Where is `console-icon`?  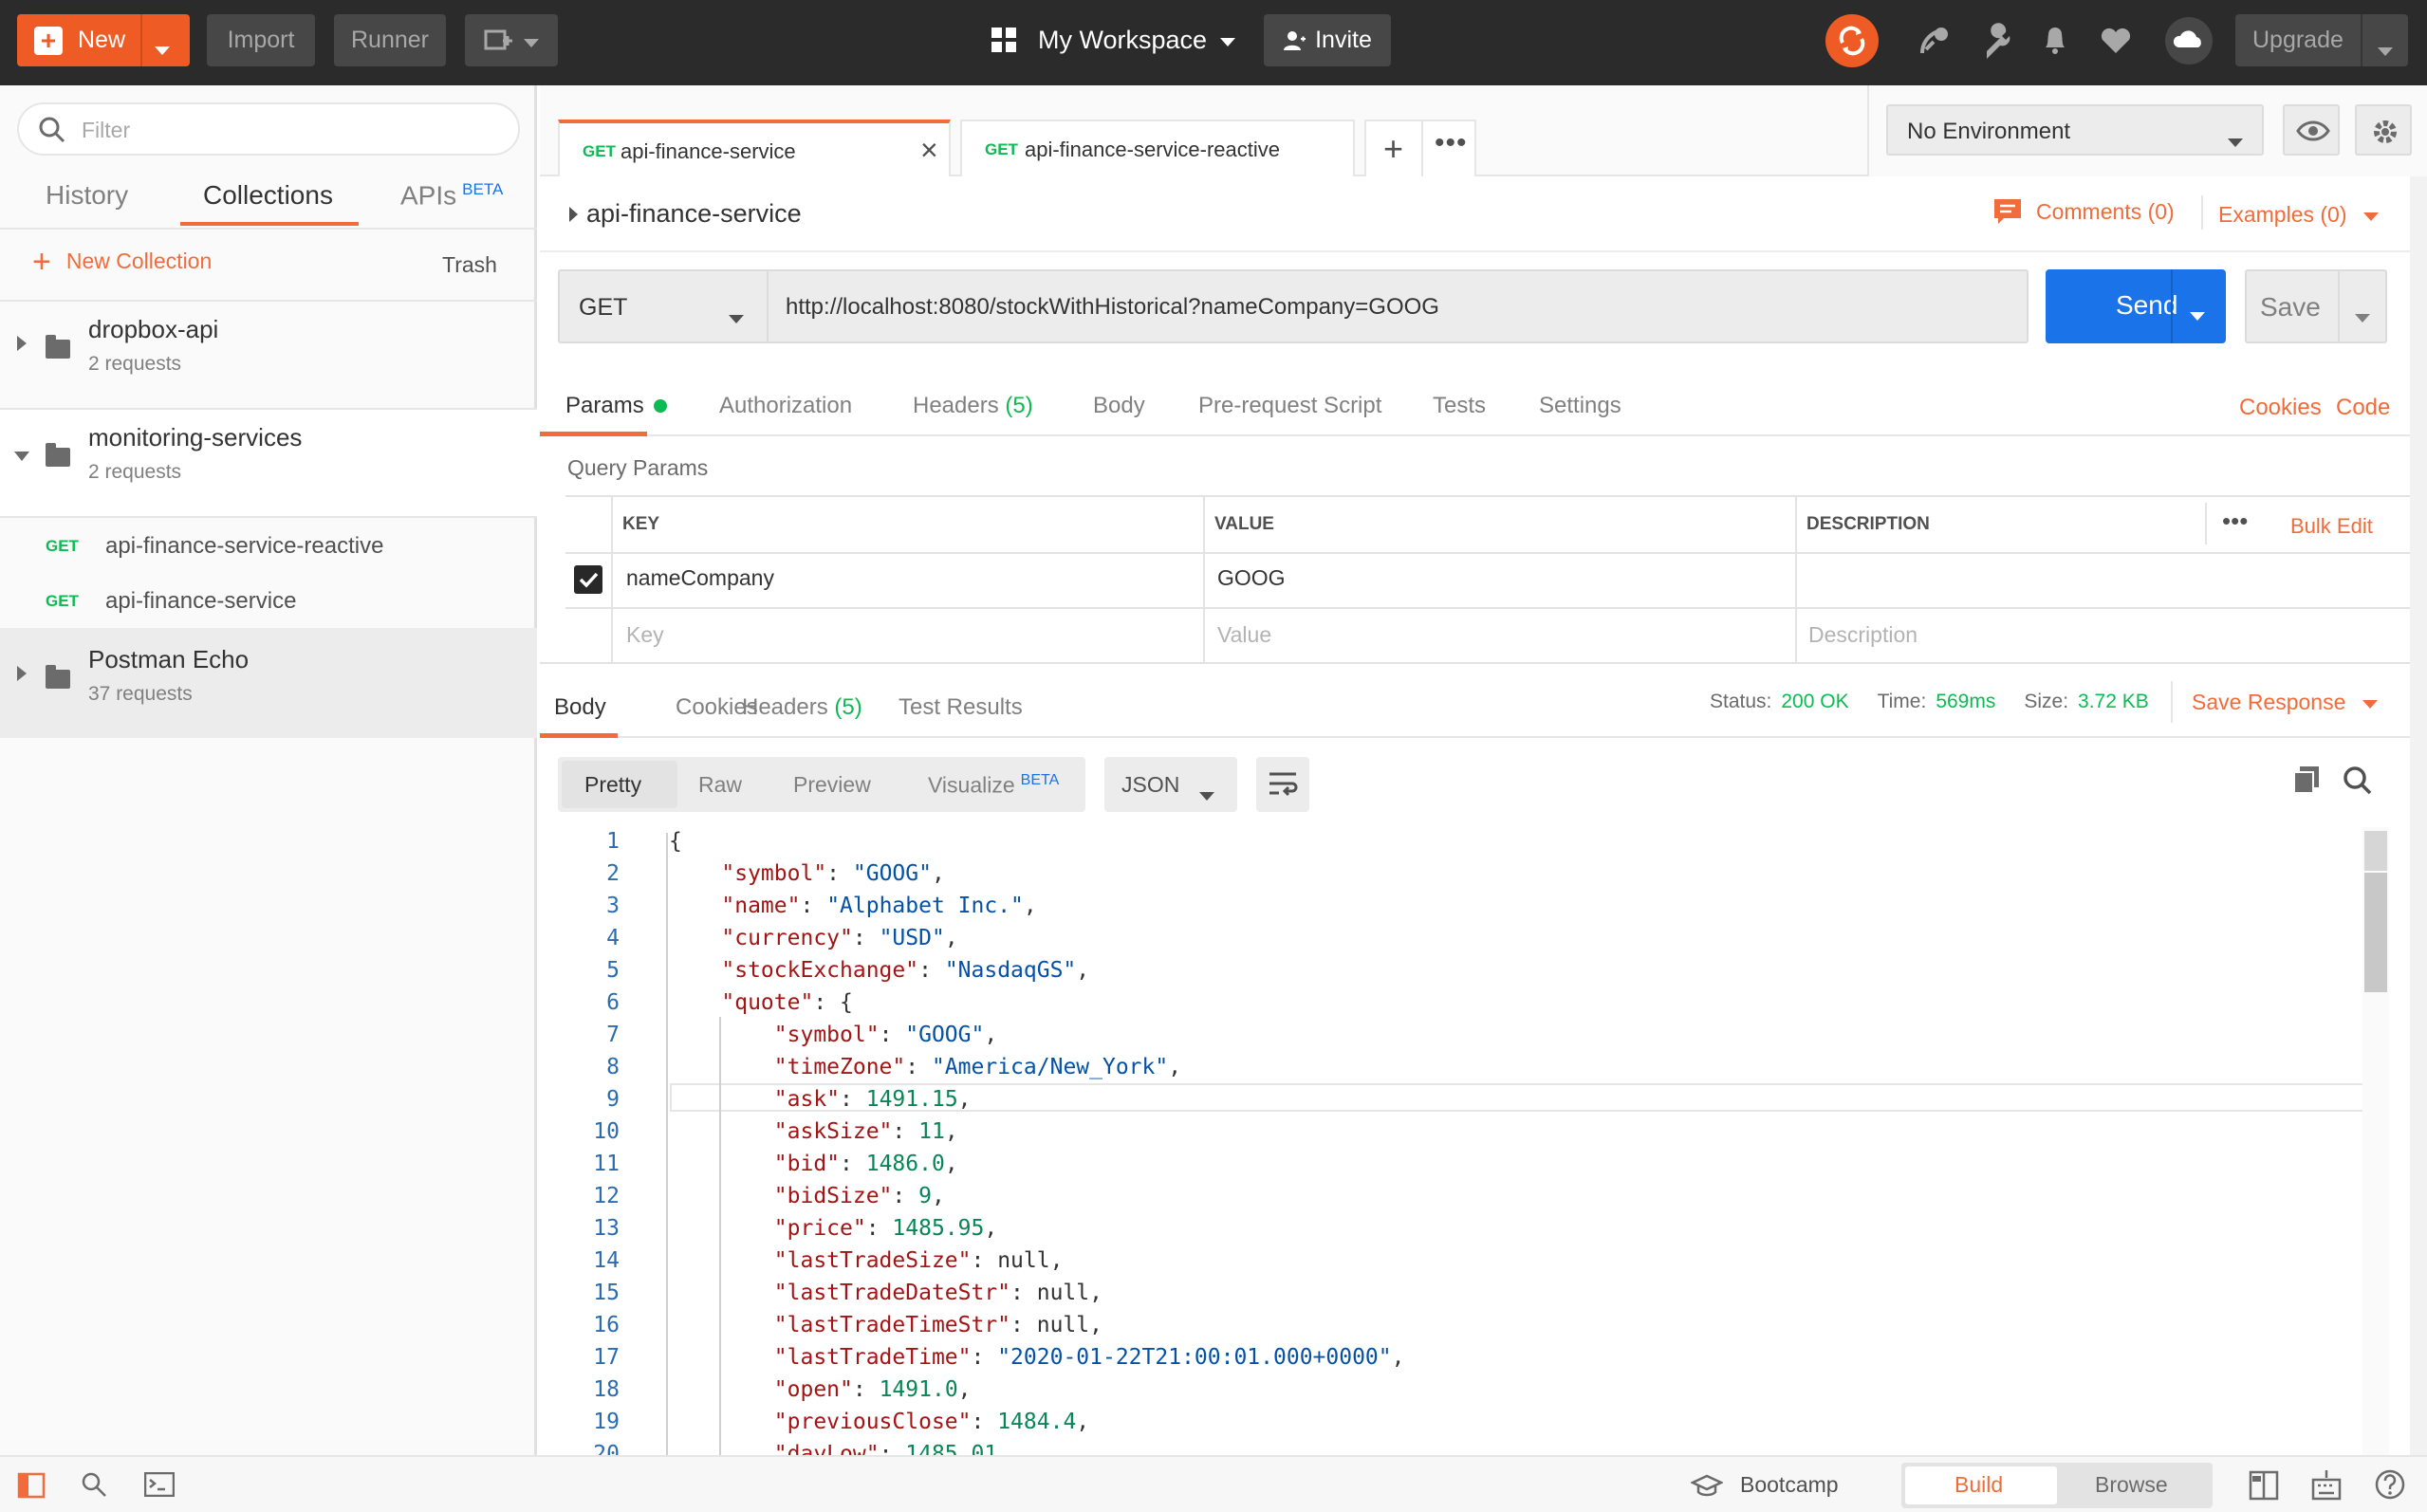 console-icon is located at coordinates (159, 1484).